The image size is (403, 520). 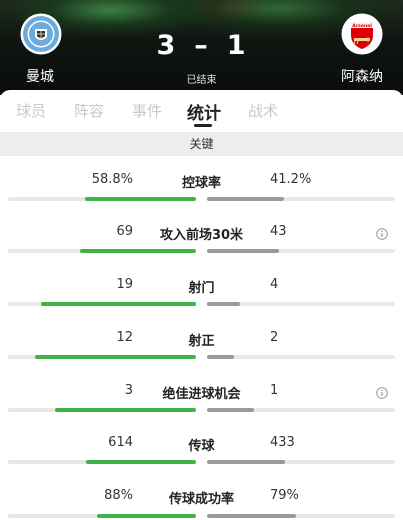 I want to click on stat-row-possession: 58.8% 控球率 41.2%, so click(x=201, y=198).